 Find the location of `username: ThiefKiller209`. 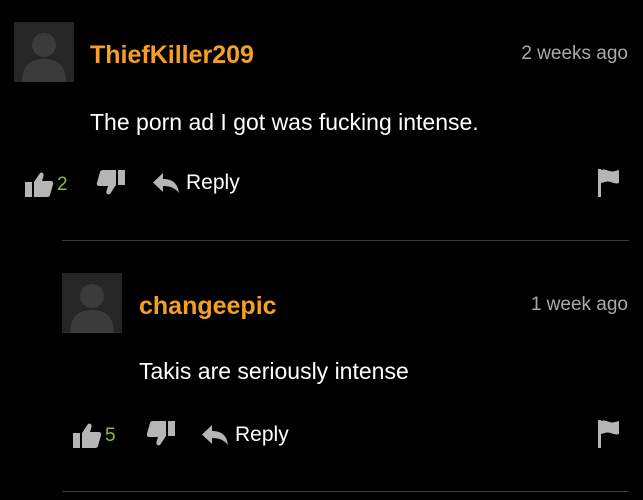

username: ThiefKiller209 is located at coordinates (172, 55).